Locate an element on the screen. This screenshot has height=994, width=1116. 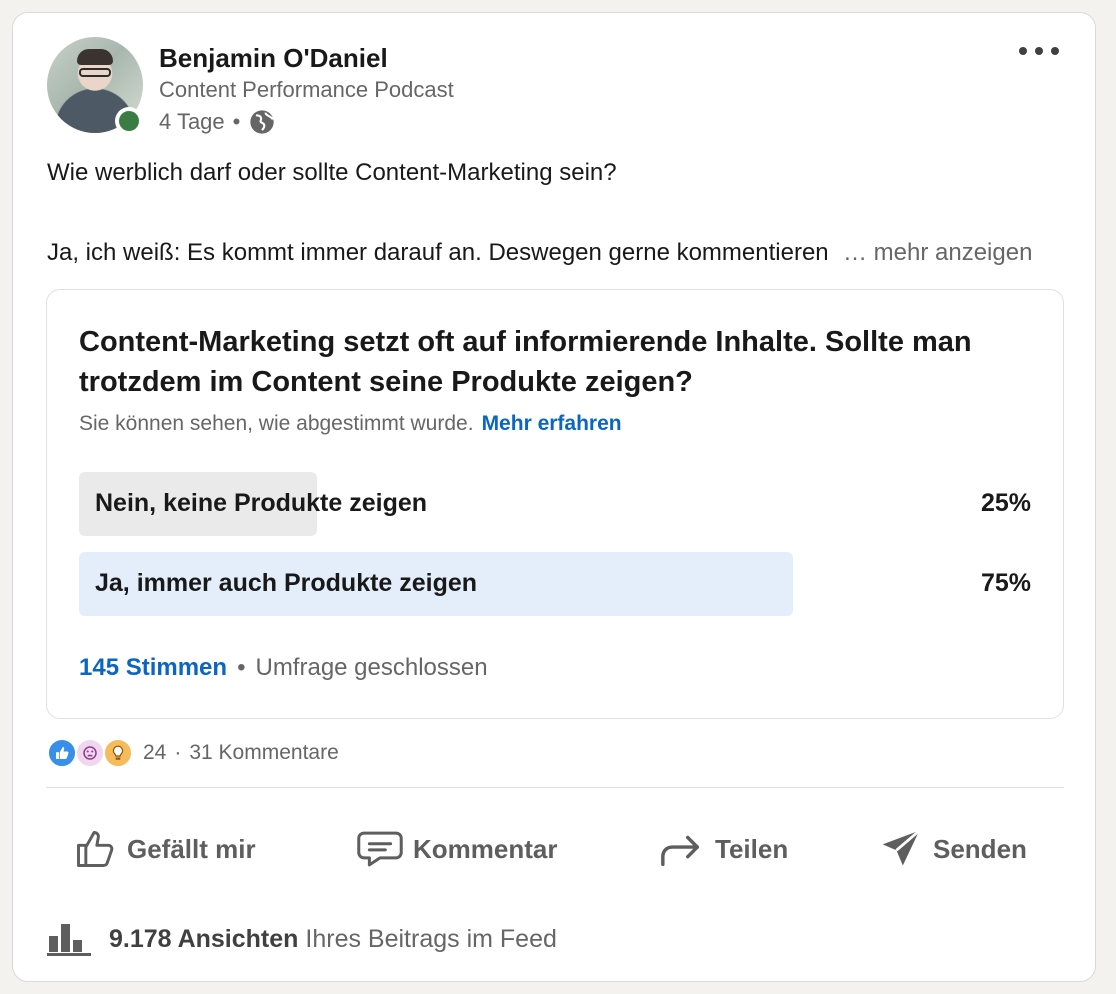
poll-option-2-label: Ja, immer auch Produkte zeigen is located at coordinates (286, 583).